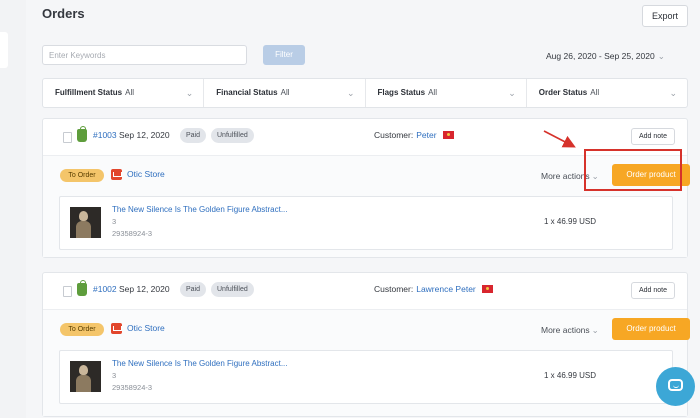 This screenshot has height=418, width=700. I want to click on chat-launcher, so click(675, 386).